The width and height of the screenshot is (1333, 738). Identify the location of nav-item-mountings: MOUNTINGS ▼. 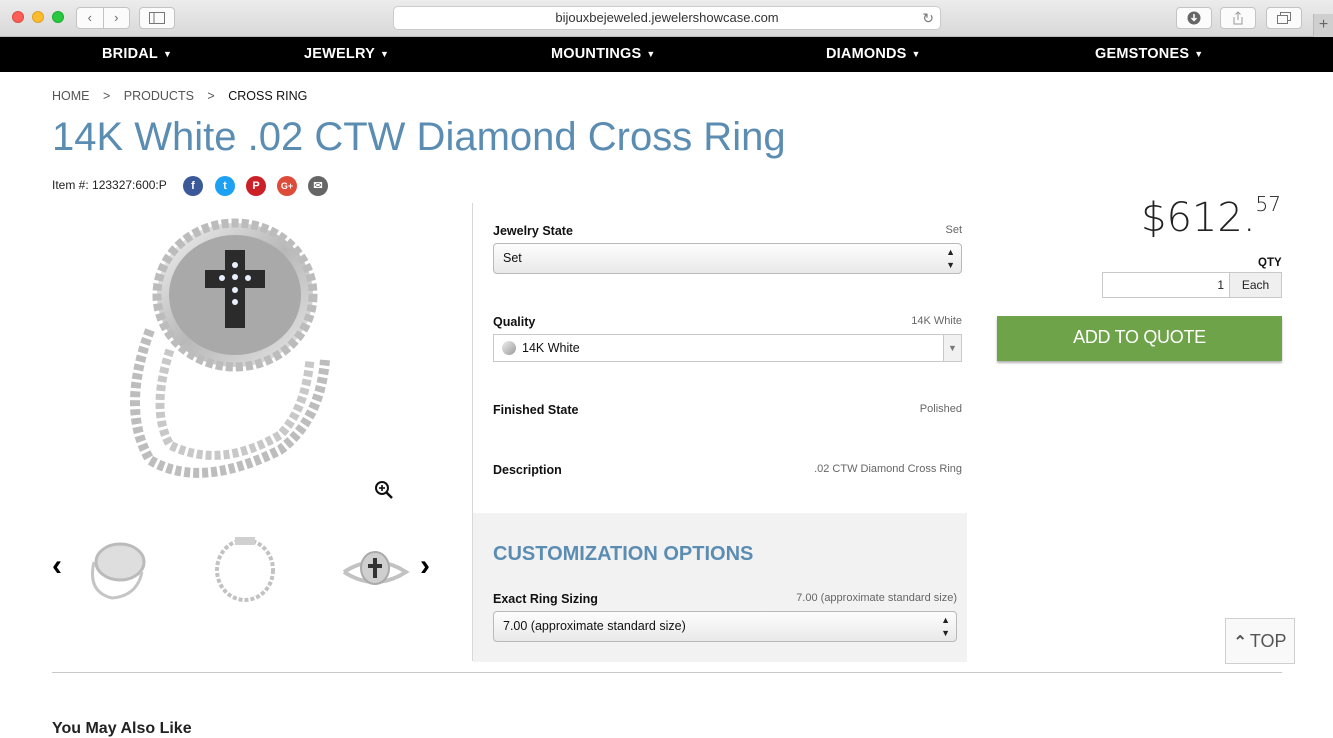
(603, 54).